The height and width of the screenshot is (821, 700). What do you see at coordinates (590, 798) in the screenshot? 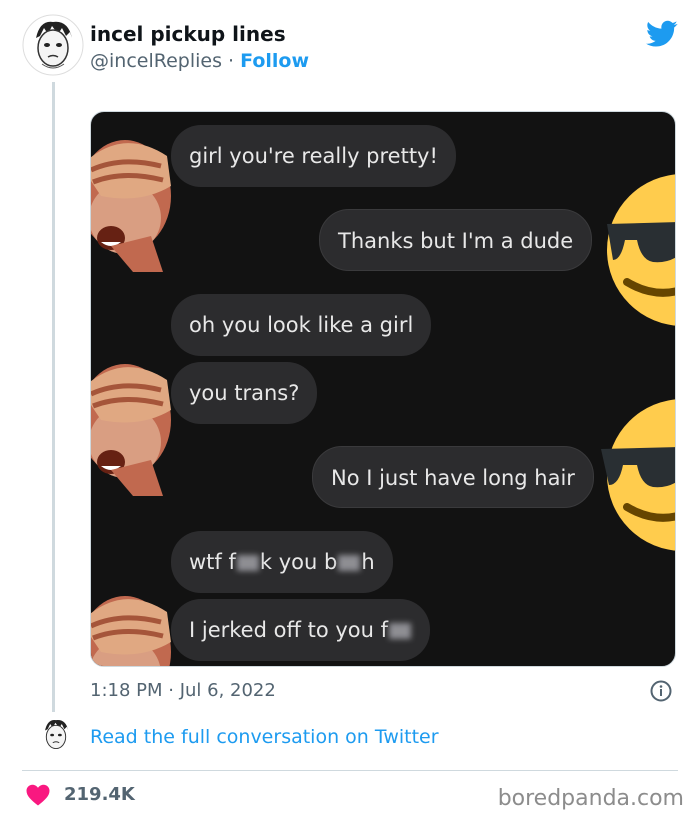
I see `watermark: boredpanda.com` at bounding box center [590, 798].